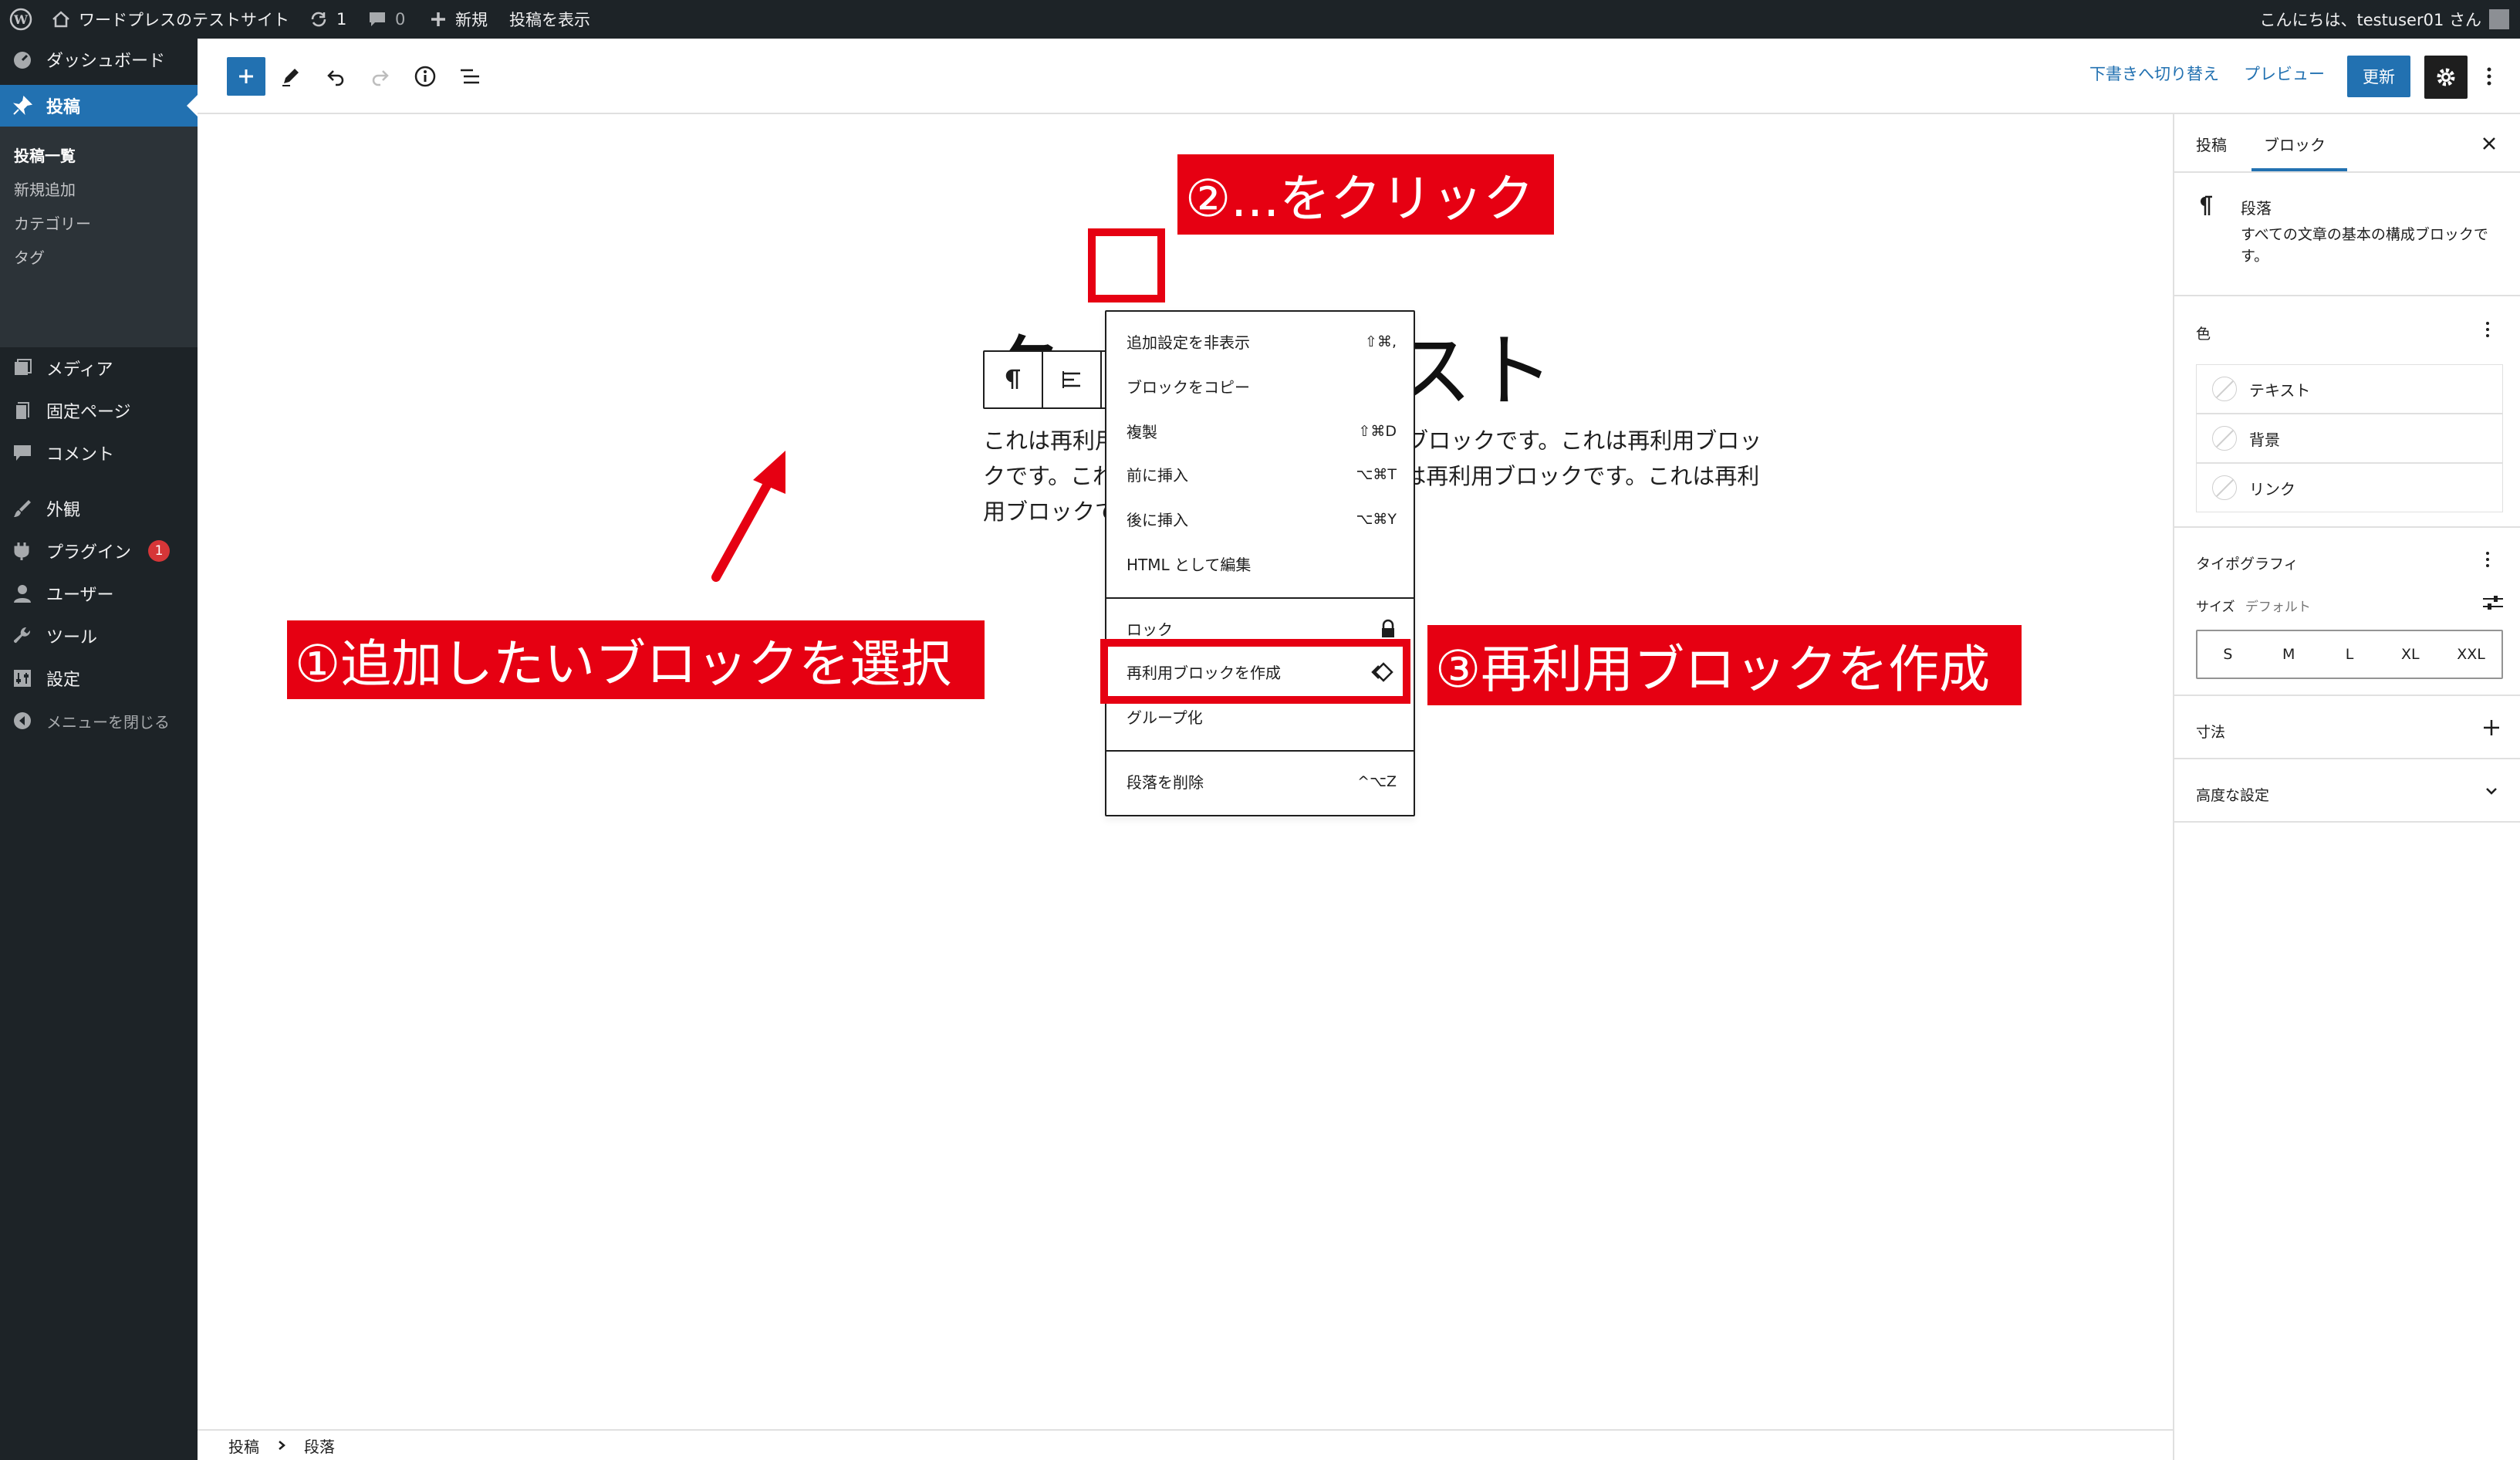  Describe the element at coordinates (2410, 654) in the screenshot. I see `size-option-xl: XL` at that location.